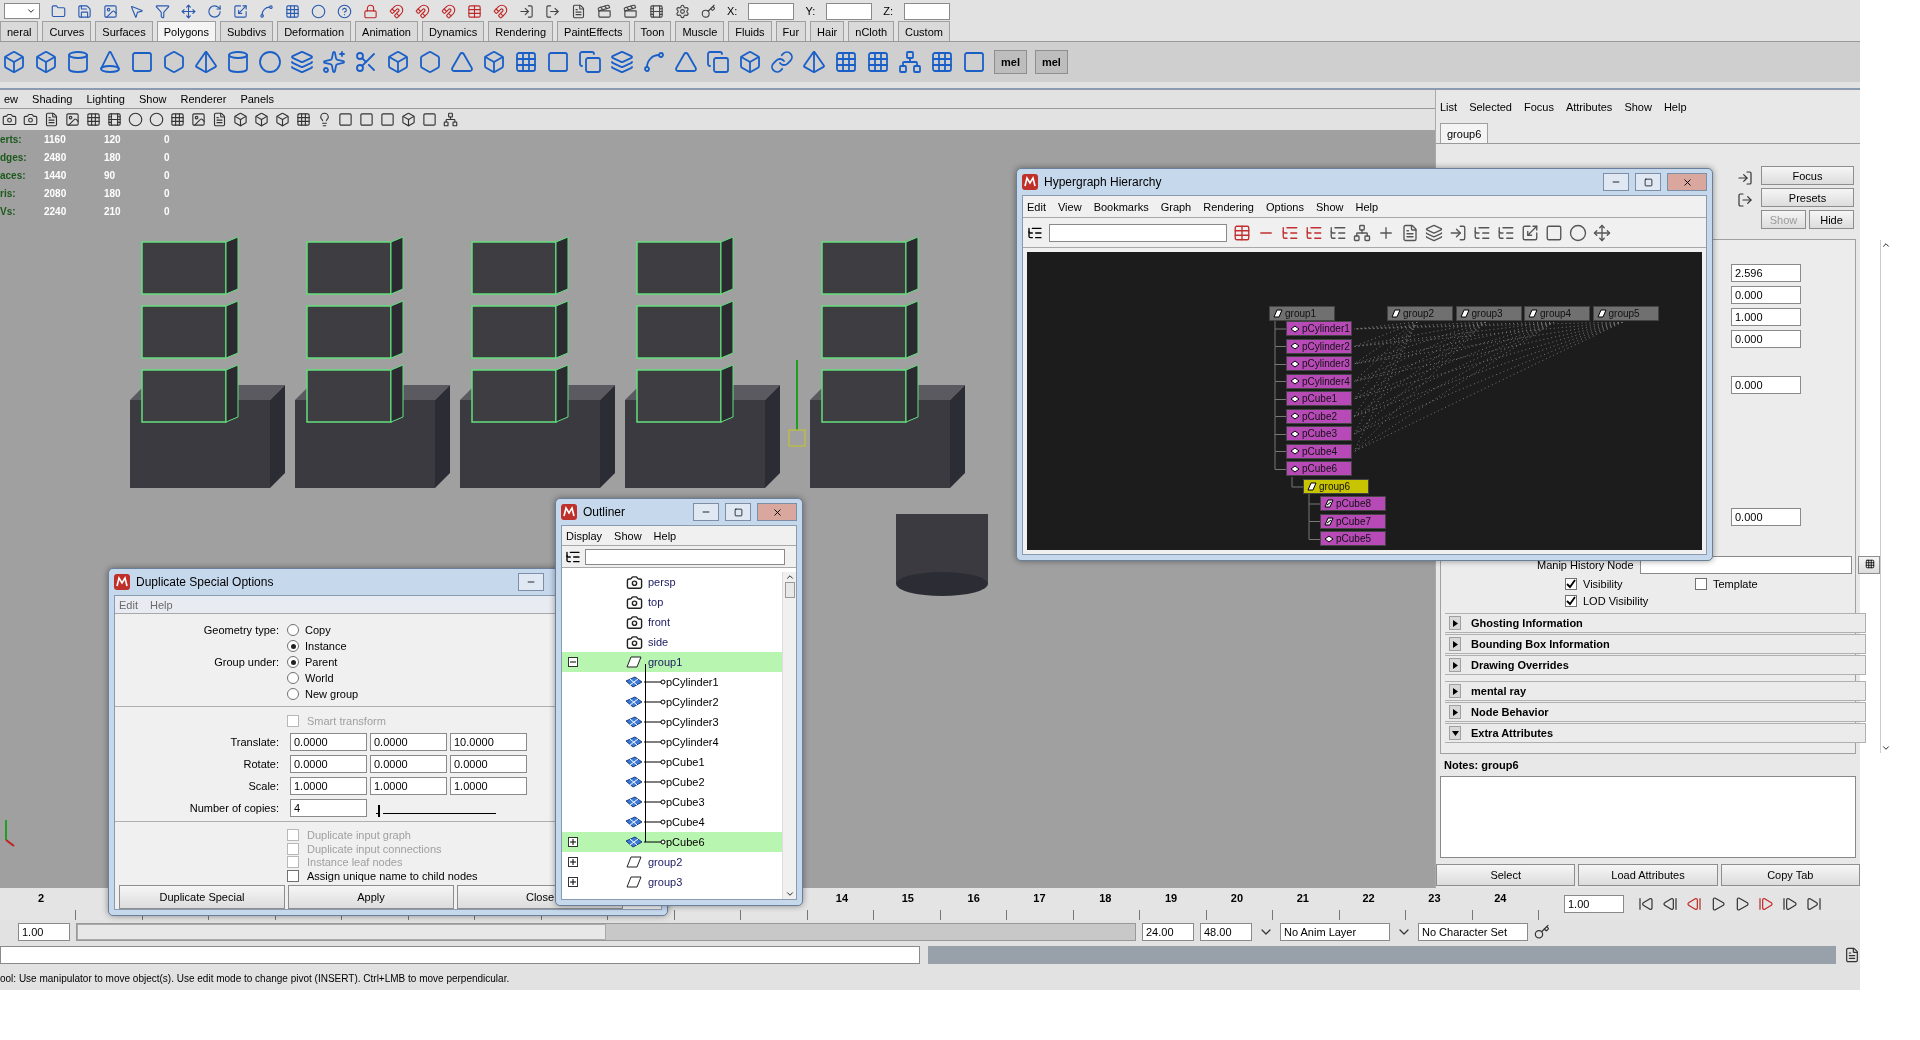  What do you see at coordinates (238, 62) in the screenshot?
I see `pipe-icon` at bounding box center [238, 62].